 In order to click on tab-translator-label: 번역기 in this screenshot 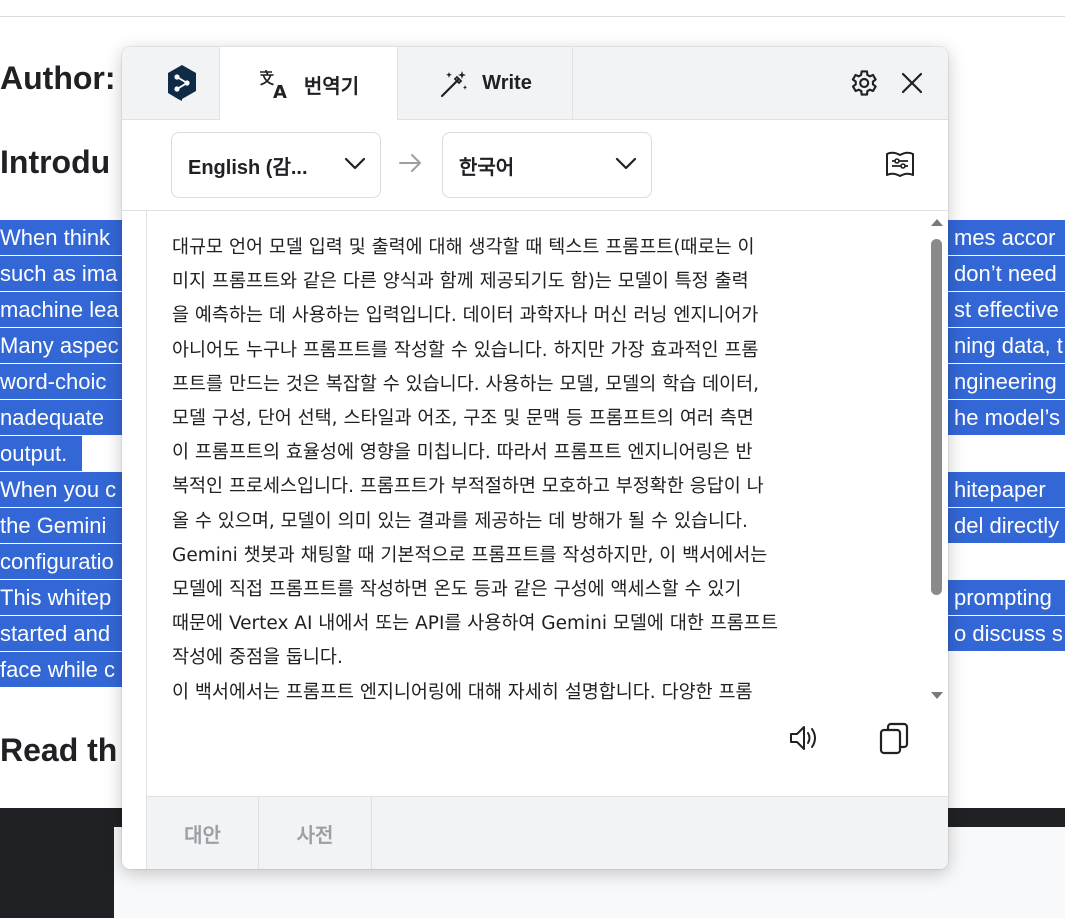, I will do `click(331, 86)`.